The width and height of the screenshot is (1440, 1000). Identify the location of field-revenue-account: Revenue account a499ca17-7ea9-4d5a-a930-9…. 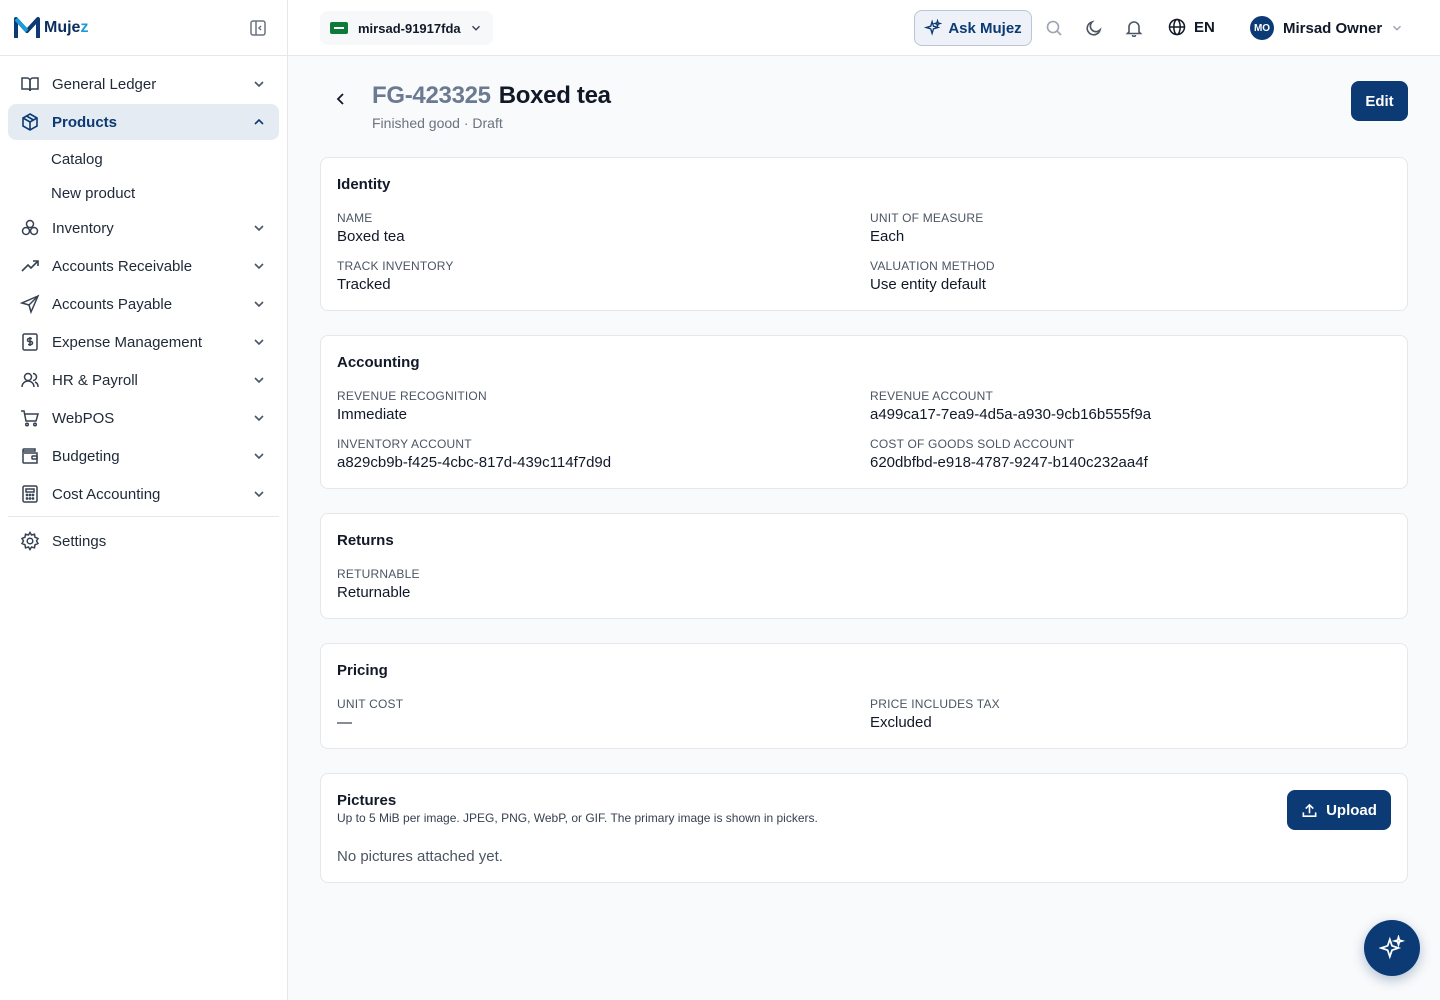
(1011, 406).